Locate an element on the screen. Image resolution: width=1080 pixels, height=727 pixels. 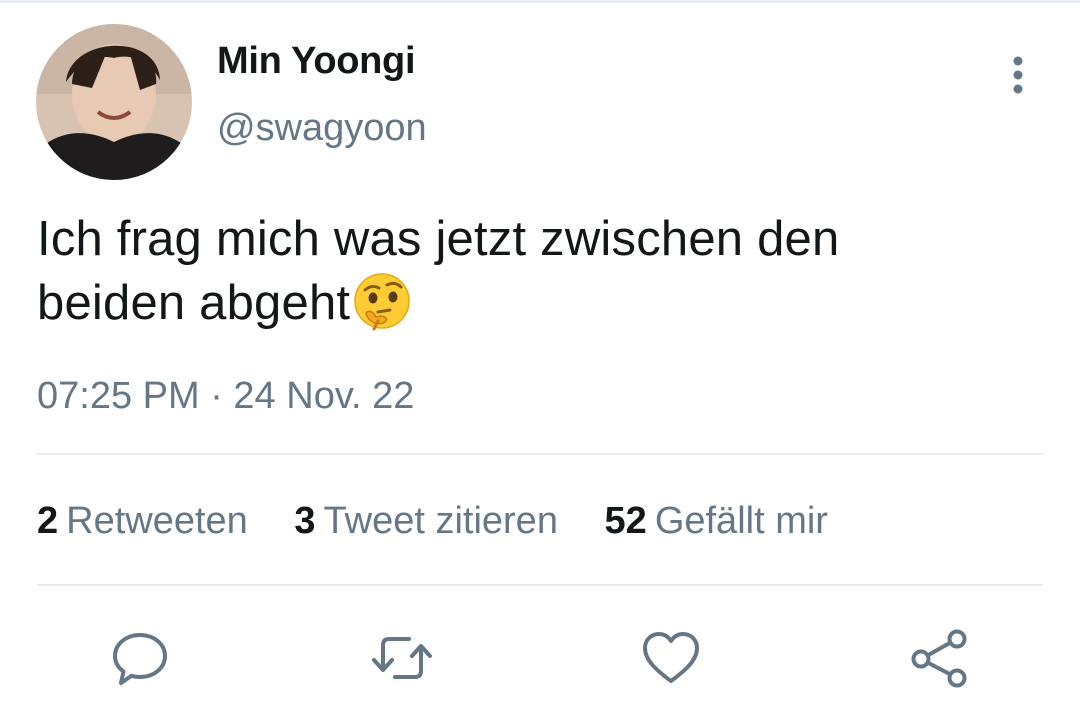
avatar-photo is located at coordinates (114, 102).